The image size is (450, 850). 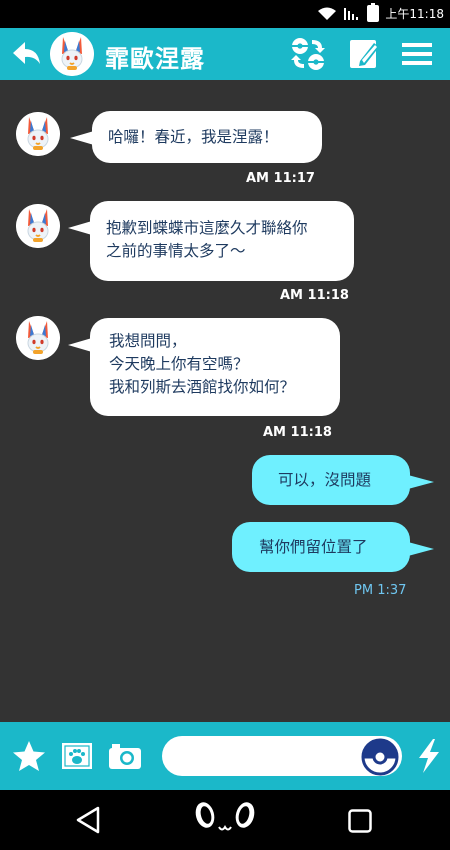 I want to click on status-indicators: 上午11:18, so click(x=380, y=12).